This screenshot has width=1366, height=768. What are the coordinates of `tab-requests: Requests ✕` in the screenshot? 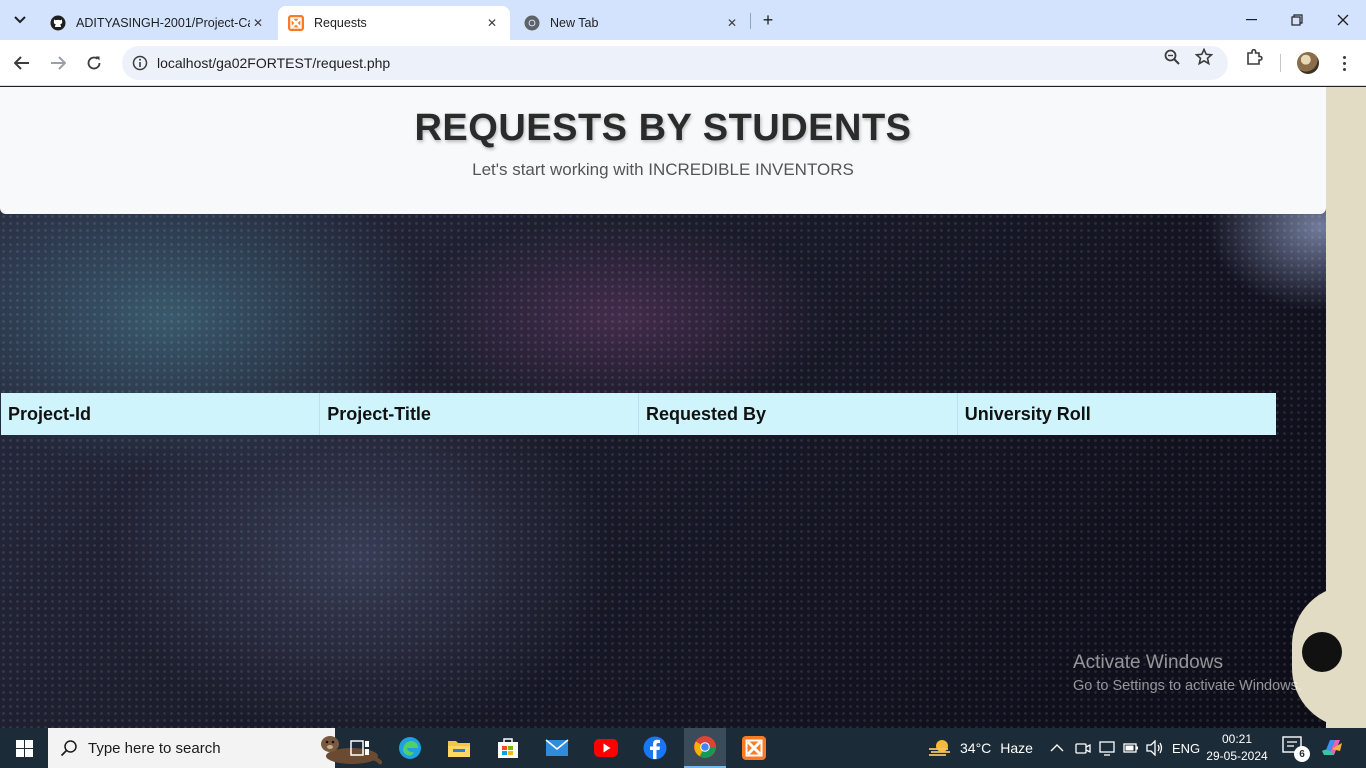 It's located at (394, 23).